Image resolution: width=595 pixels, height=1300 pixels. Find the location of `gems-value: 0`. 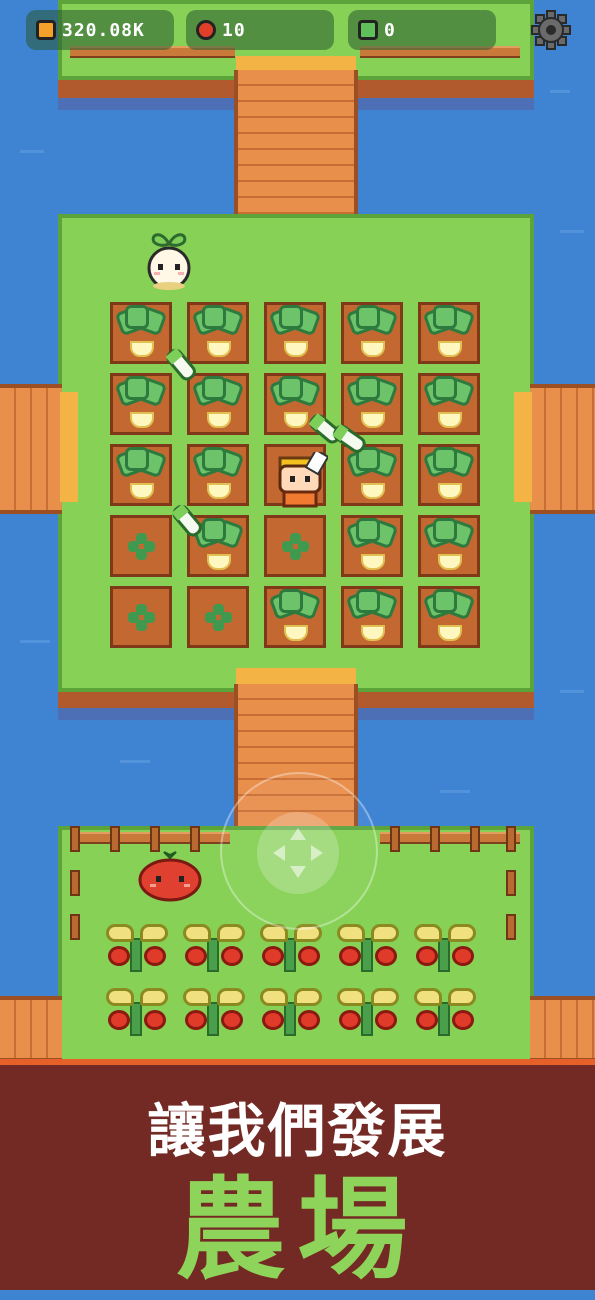

gems-value: 0 is located at coordinates (390, 30).